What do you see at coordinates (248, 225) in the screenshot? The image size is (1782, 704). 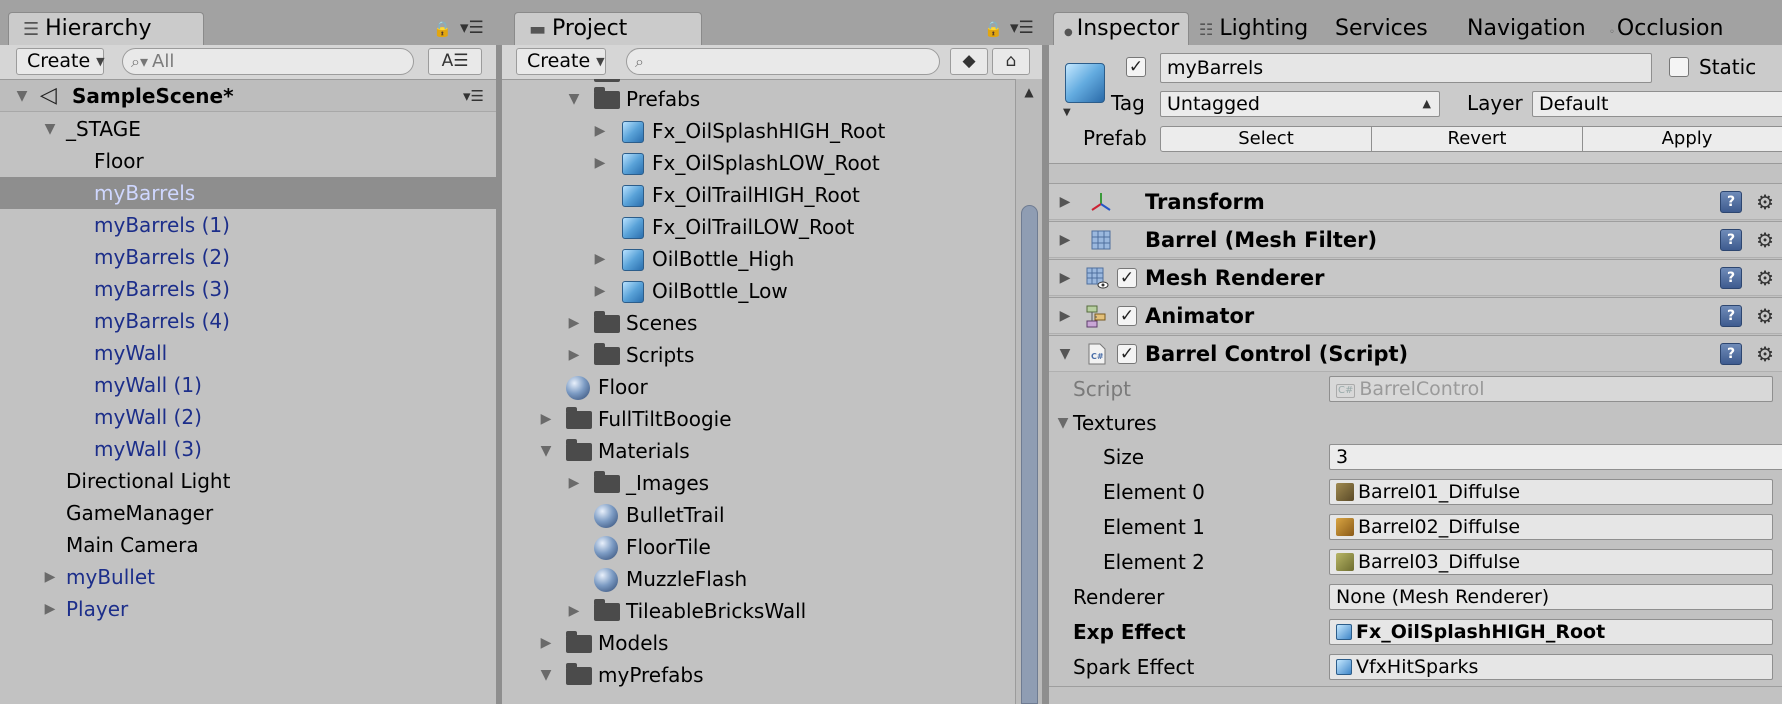 I see `hierarchy-row: myBarrels (1)` at bounding box center [248, 225].